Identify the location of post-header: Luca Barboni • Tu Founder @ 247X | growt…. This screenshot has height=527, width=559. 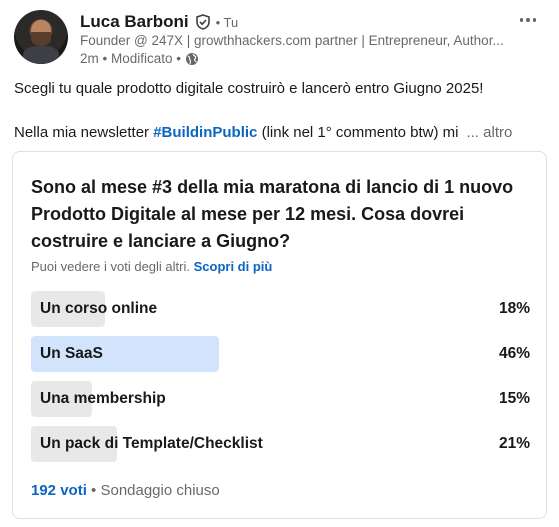
(279, 39).